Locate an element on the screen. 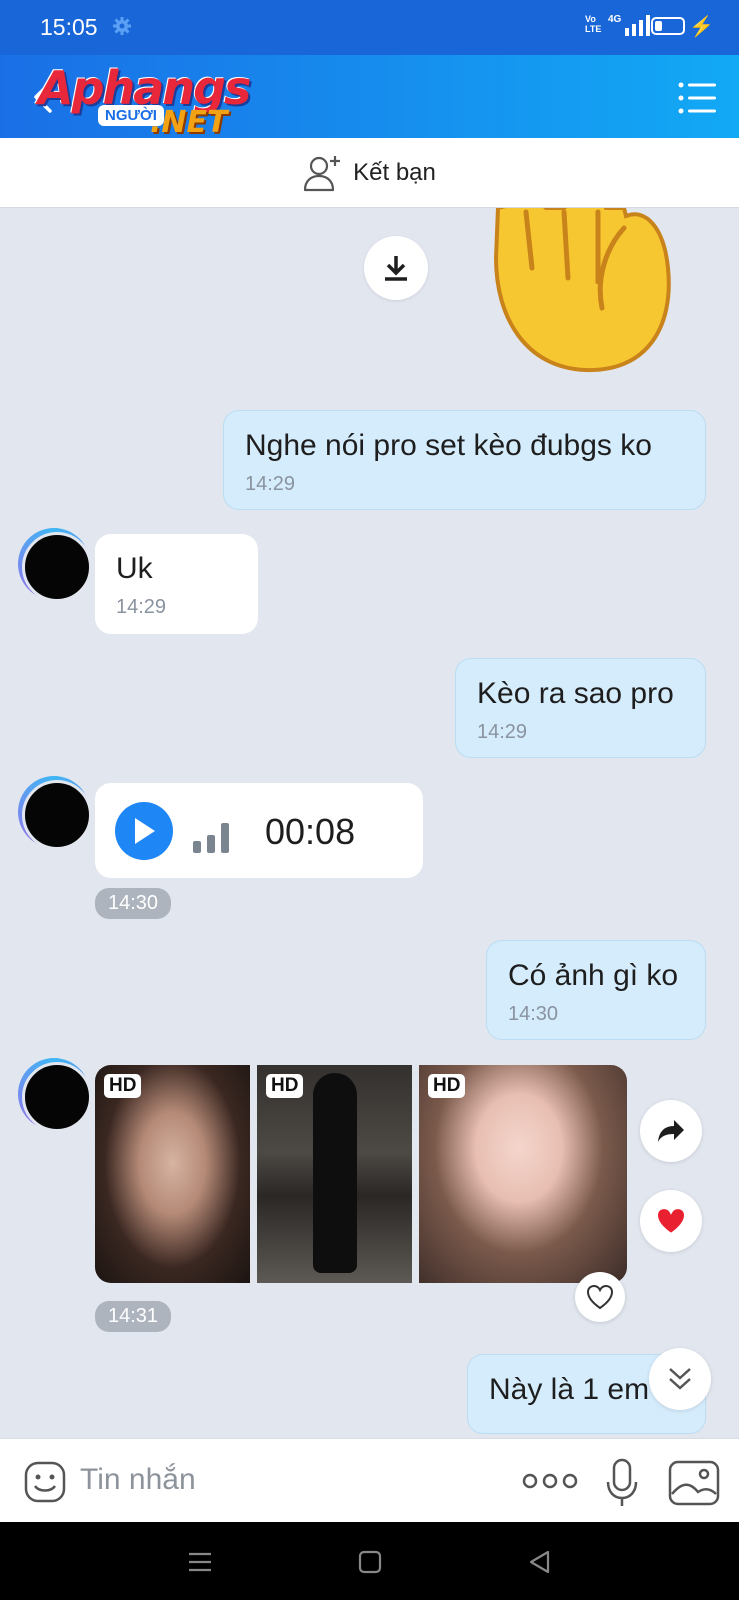  share-arrow-icon is located at coordinates (671, 1131).